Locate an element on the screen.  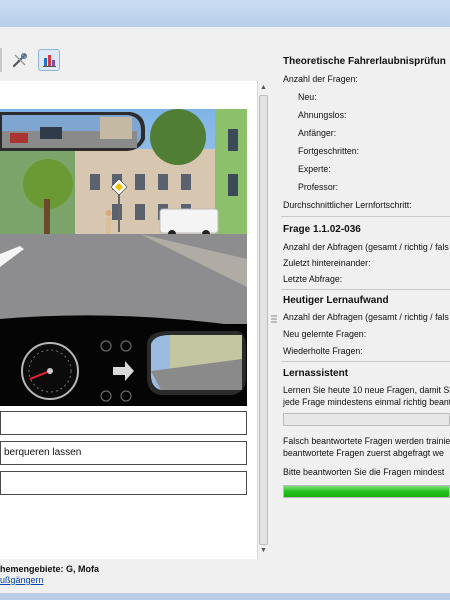
topic-link: ußgängern is located at coordinates (130, 580).